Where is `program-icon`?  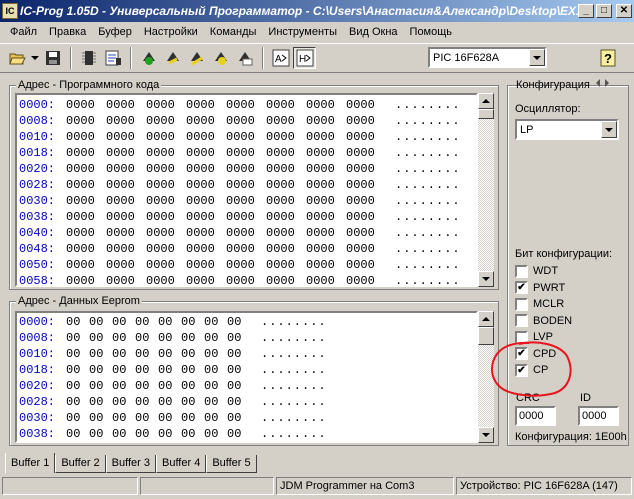
program-icon is located at coordinates (172, 58).